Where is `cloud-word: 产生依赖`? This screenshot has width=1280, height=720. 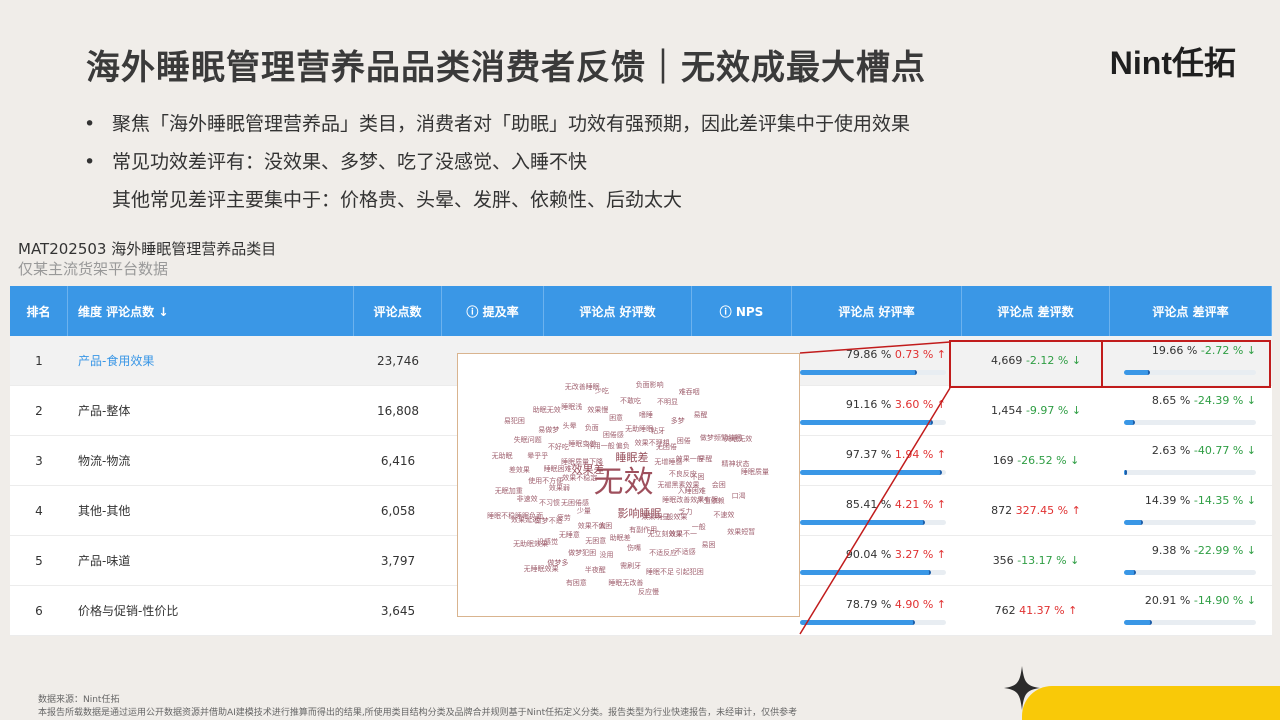 cloud-word: 产生依赖 is located at coordinates (710, 501).